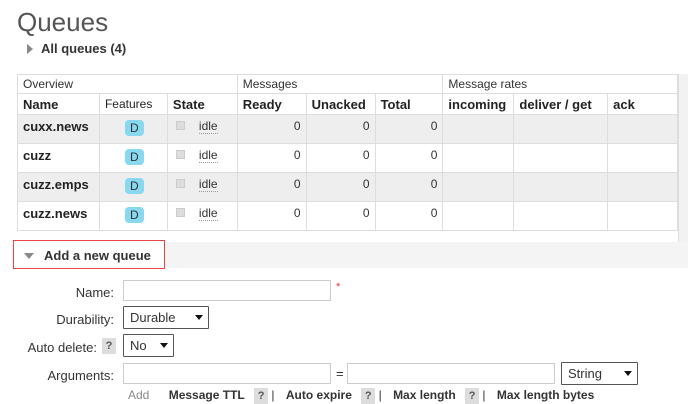 This screenshot has height=404, width=688. What do you see at coordinates (58, 129) in the screenshot?
I see `queue-name-link: cuxx.news` at bounding box center [58, 129].